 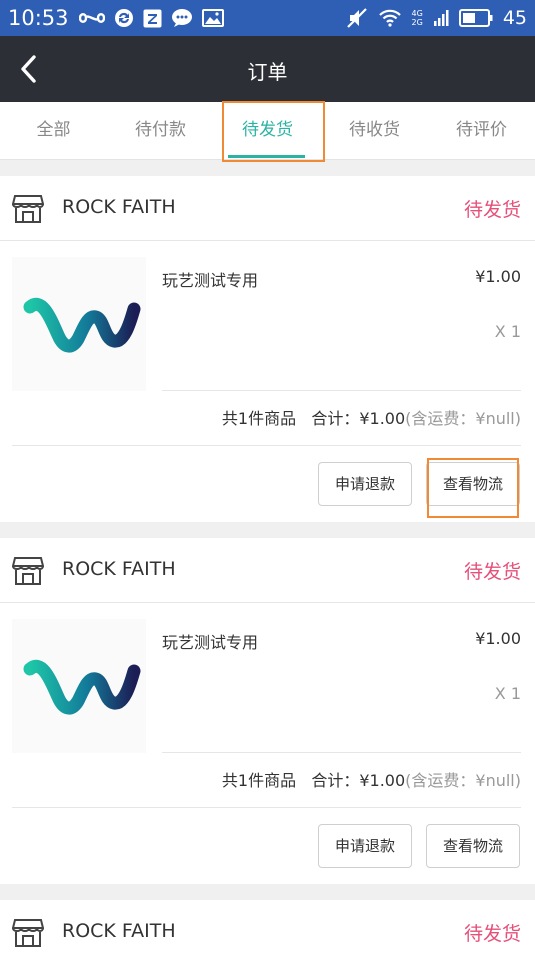 What do you see at coordinates (267, 18) in the screenshot?
I see `status-bar: 10:53 4G 2G 45` at bounding box center [267, 18].